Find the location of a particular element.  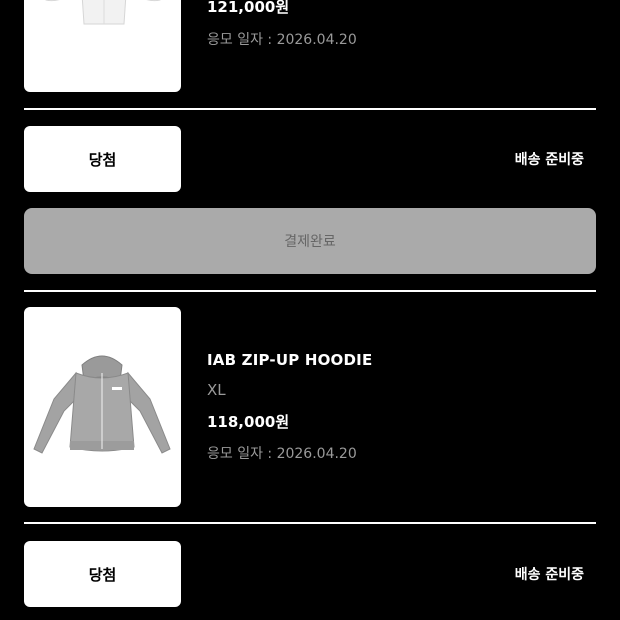

white-zip-hoodie-image is located at coordinates (103, 12).